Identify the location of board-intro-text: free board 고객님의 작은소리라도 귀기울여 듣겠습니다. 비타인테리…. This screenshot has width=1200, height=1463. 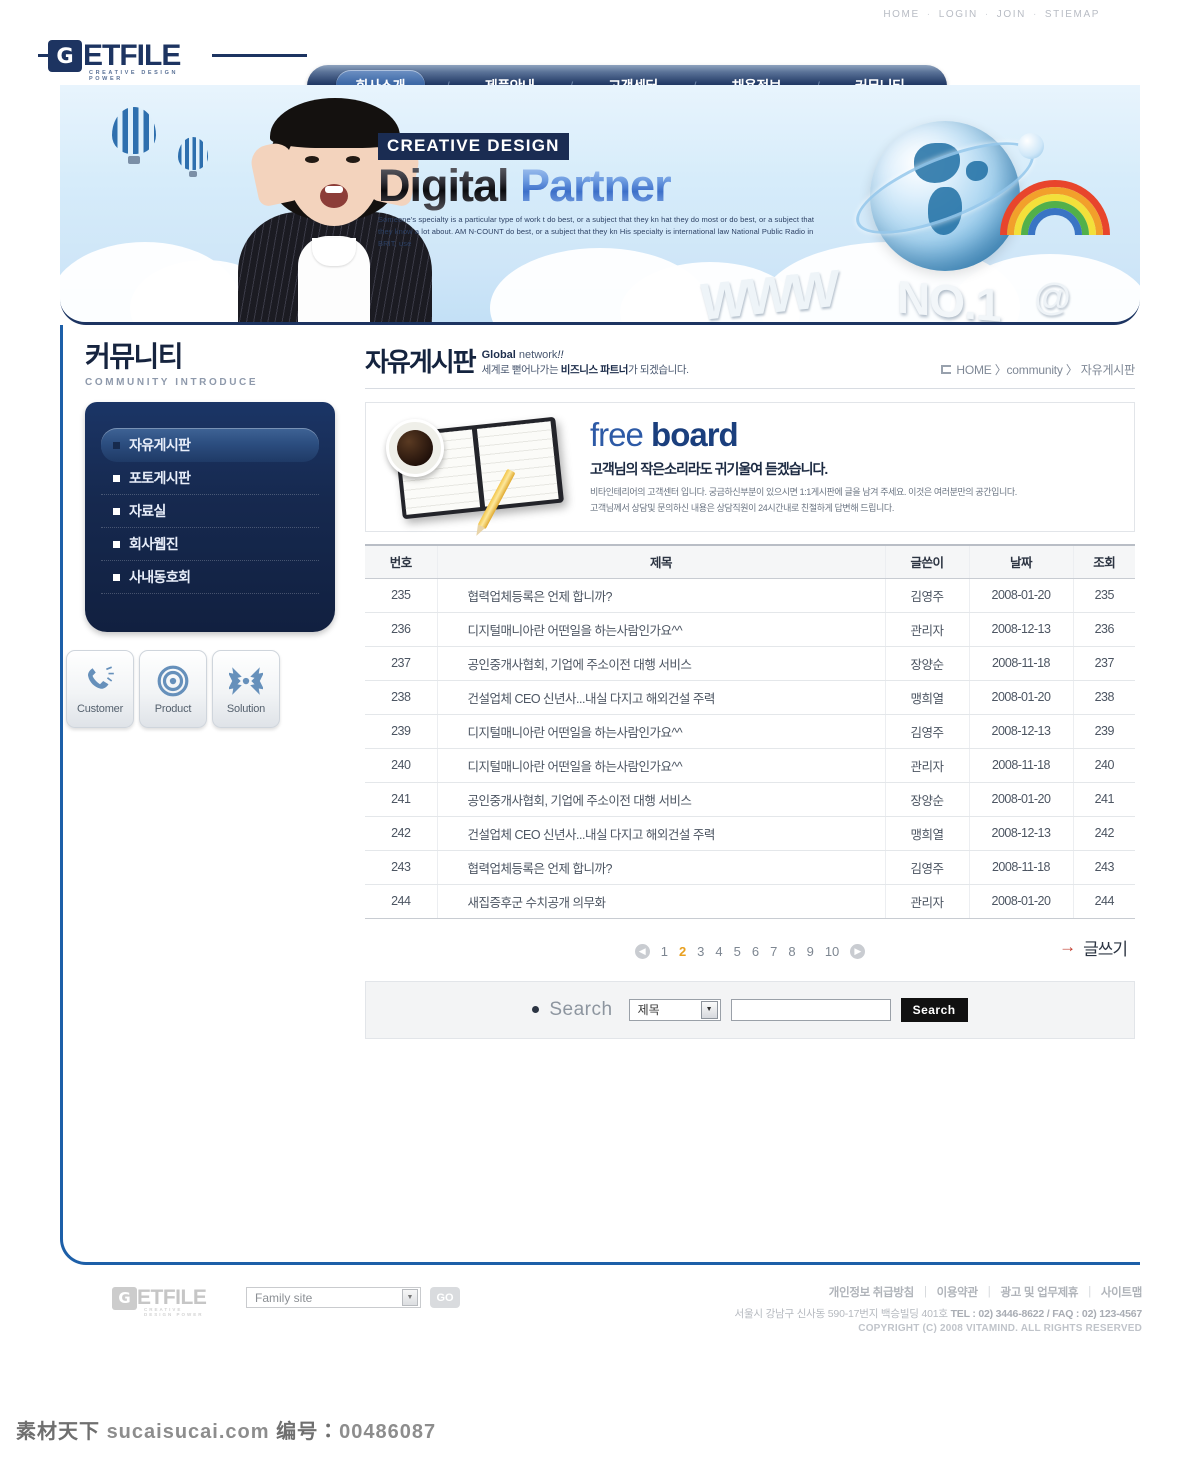
(853, 467).